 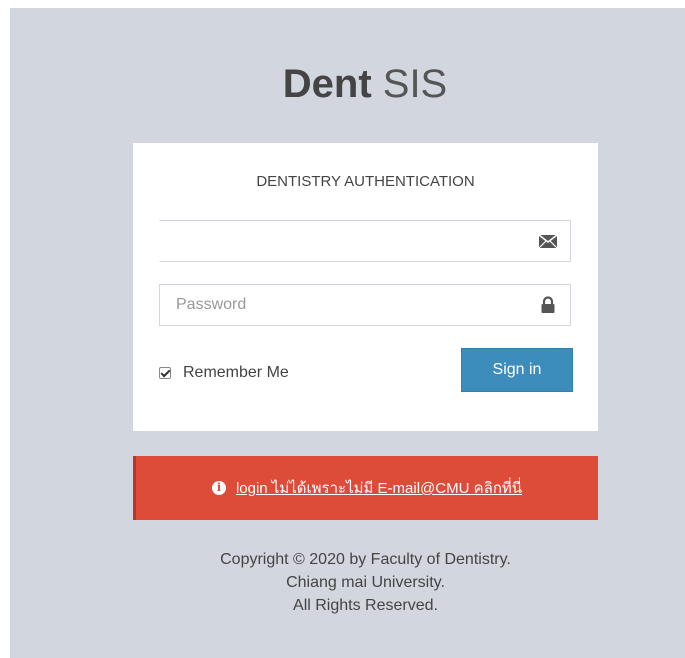 I want to click on password-input, so click(x=348, y=305).